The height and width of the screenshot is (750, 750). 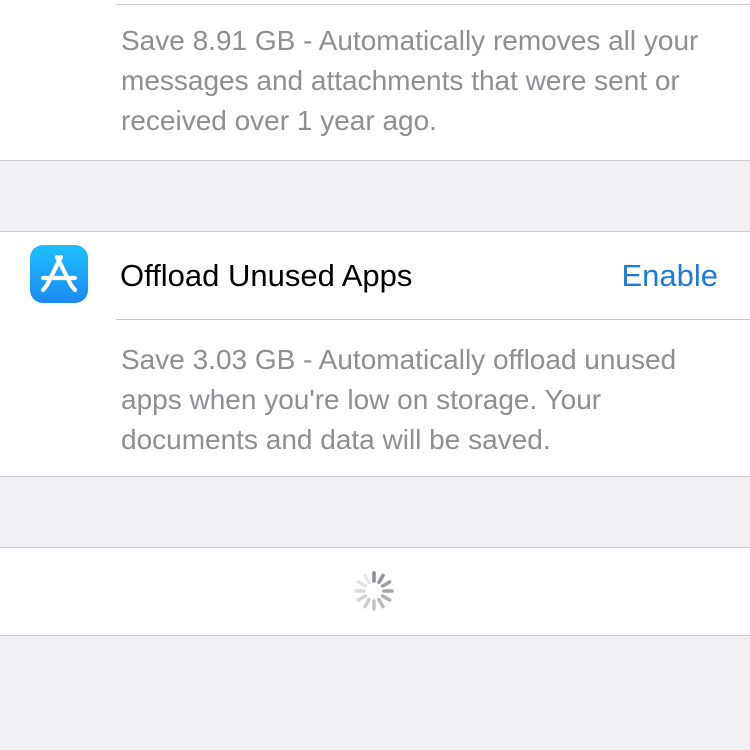 I want to click on offload-unused-apps-row: Offload Unused Apps Enable, so click(x=375, y=276).